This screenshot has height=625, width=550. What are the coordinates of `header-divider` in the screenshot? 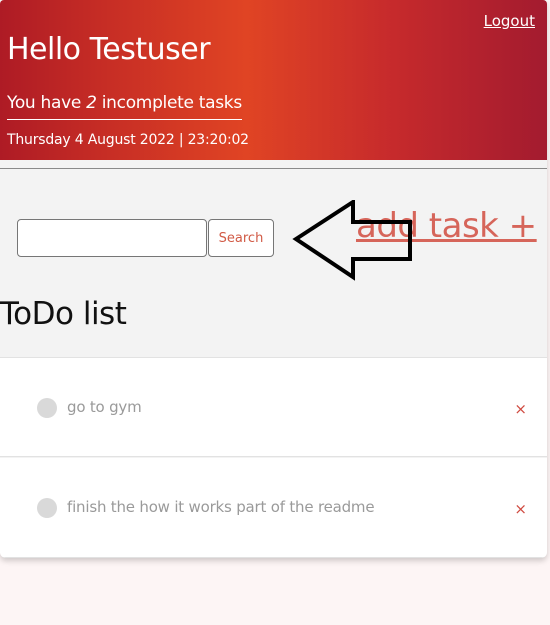 It's located at (273, 168).